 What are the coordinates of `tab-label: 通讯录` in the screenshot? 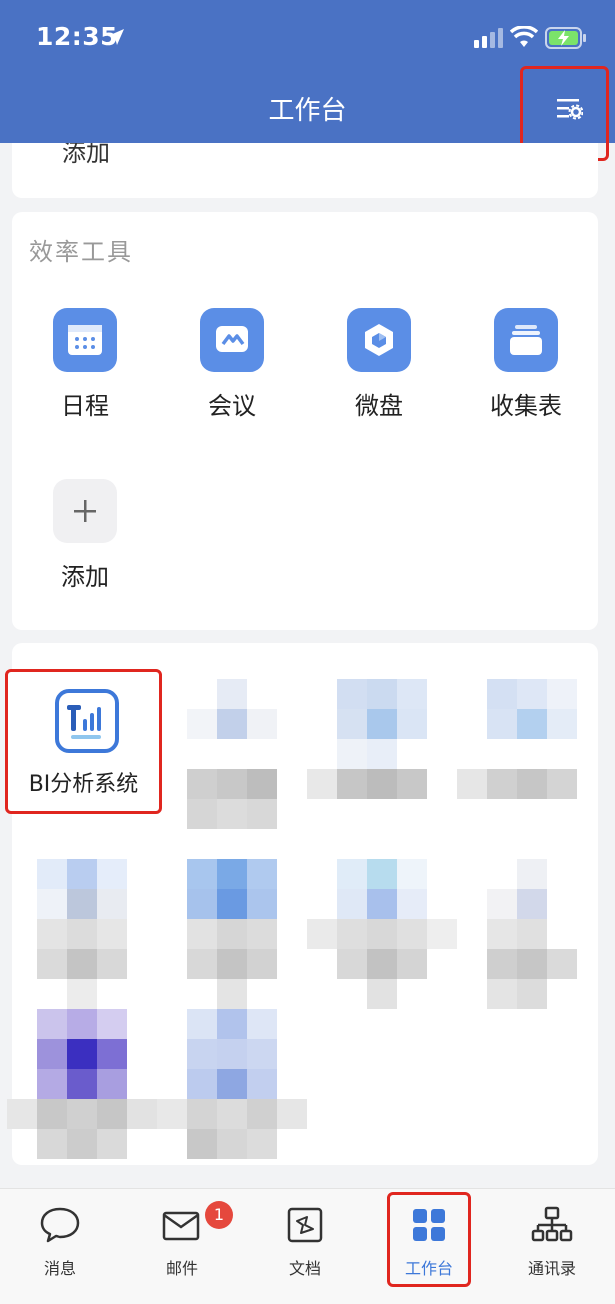 It's located at (551, 1268).